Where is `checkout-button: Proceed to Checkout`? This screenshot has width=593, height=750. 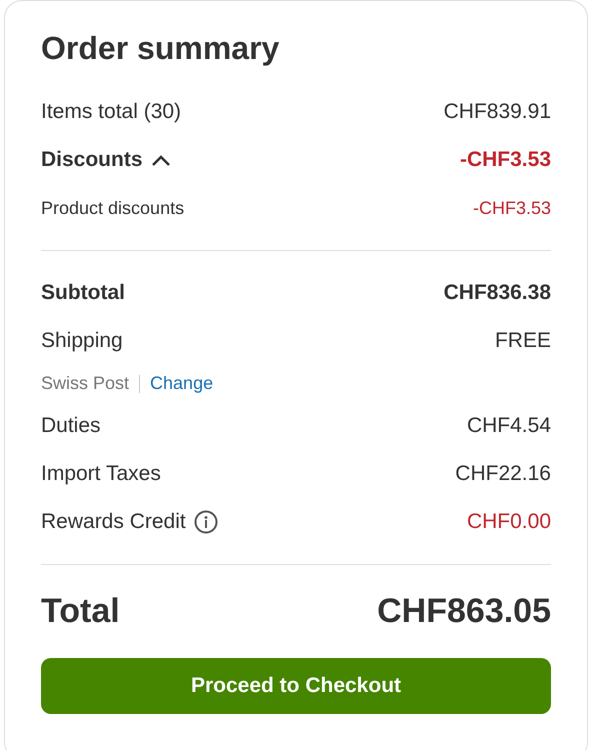
checkout-button: Proceed to Checkout is located at coordinates (296, 686).